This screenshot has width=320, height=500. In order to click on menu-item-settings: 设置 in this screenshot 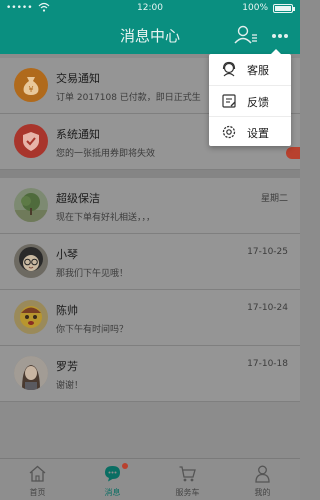, I will do `click(250, 131)`.